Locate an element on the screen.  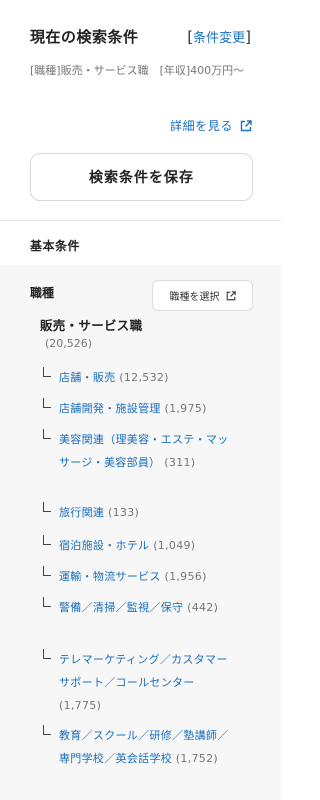
category-count: (20,526) is located at coordinates (69, 343).